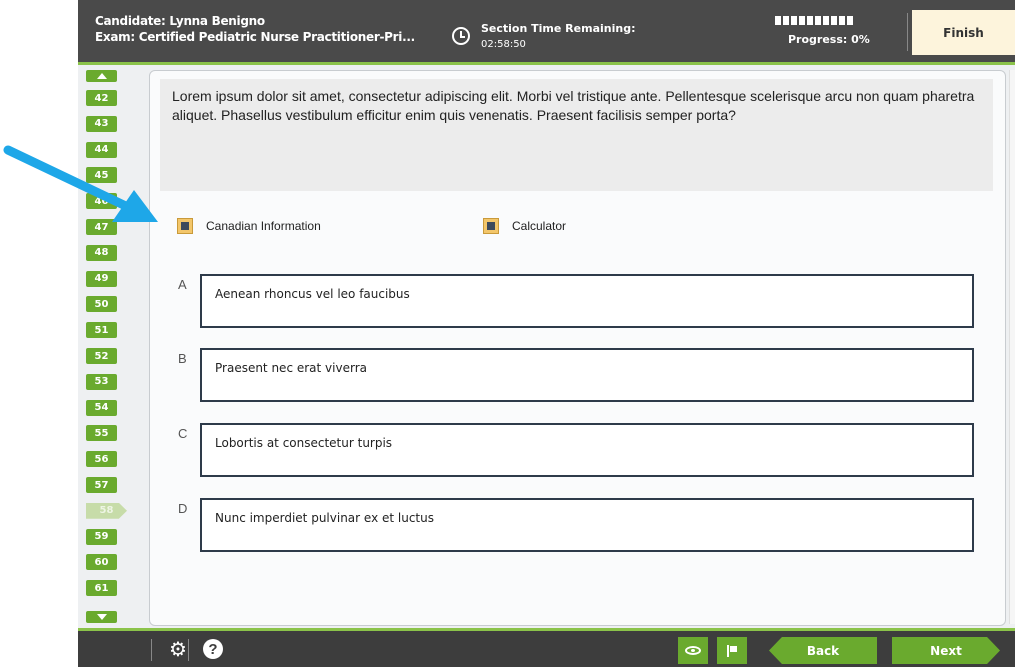 This screenshot has width=1015, height=667. I want to click on progress-label: Progress: 0%, so click(829, 39).